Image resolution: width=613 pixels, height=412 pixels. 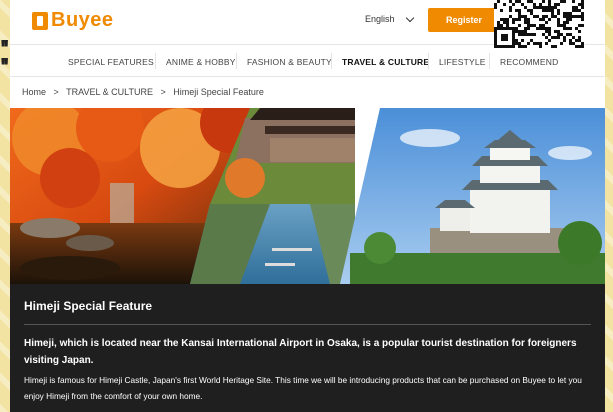 What do you see at coordinates (111, 62) in the screenshot?
I see `nav-item-special-features: SPECIAL FEATURES` at bounding box center [111, 62].